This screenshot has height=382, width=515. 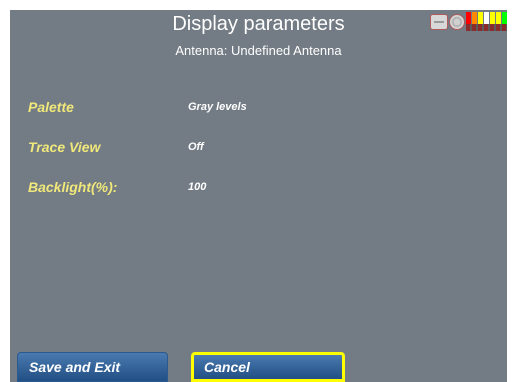 What do you see at coordinates (197, 187) in the screenshot?
I see `backlight-value: 100` at bounding box center [197, 187].